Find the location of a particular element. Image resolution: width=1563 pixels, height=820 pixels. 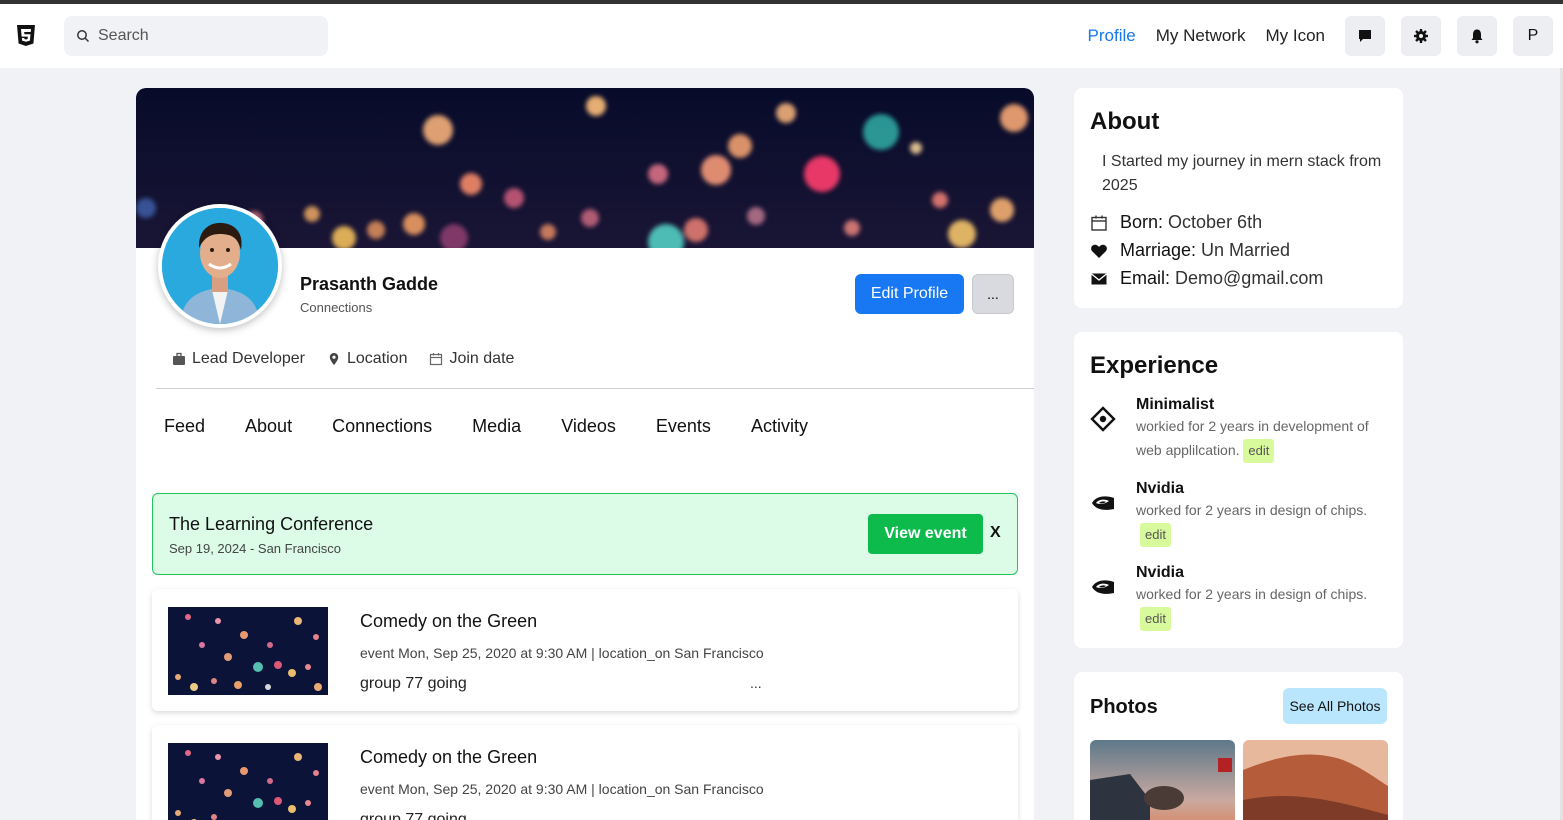

event-title: The Learning Conference is located at coordinates (271, 524).